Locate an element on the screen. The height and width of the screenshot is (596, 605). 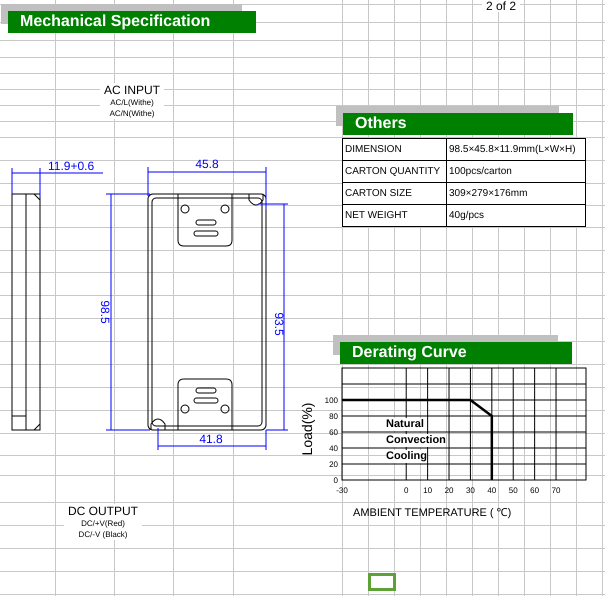
table-cell: CARTON SIZE is located at coordinates (394, 193).